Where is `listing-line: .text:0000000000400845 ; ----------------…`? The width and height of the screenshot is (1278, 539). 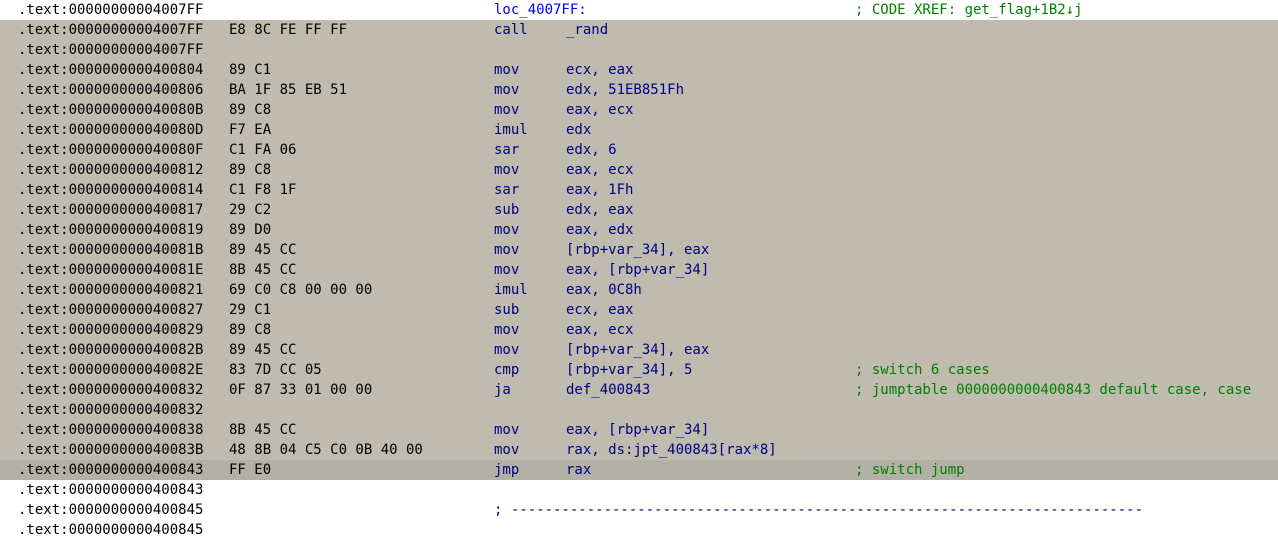 listing-line: .text:0000000000400845 ; ----------------… is located at coordinates (639, 510).